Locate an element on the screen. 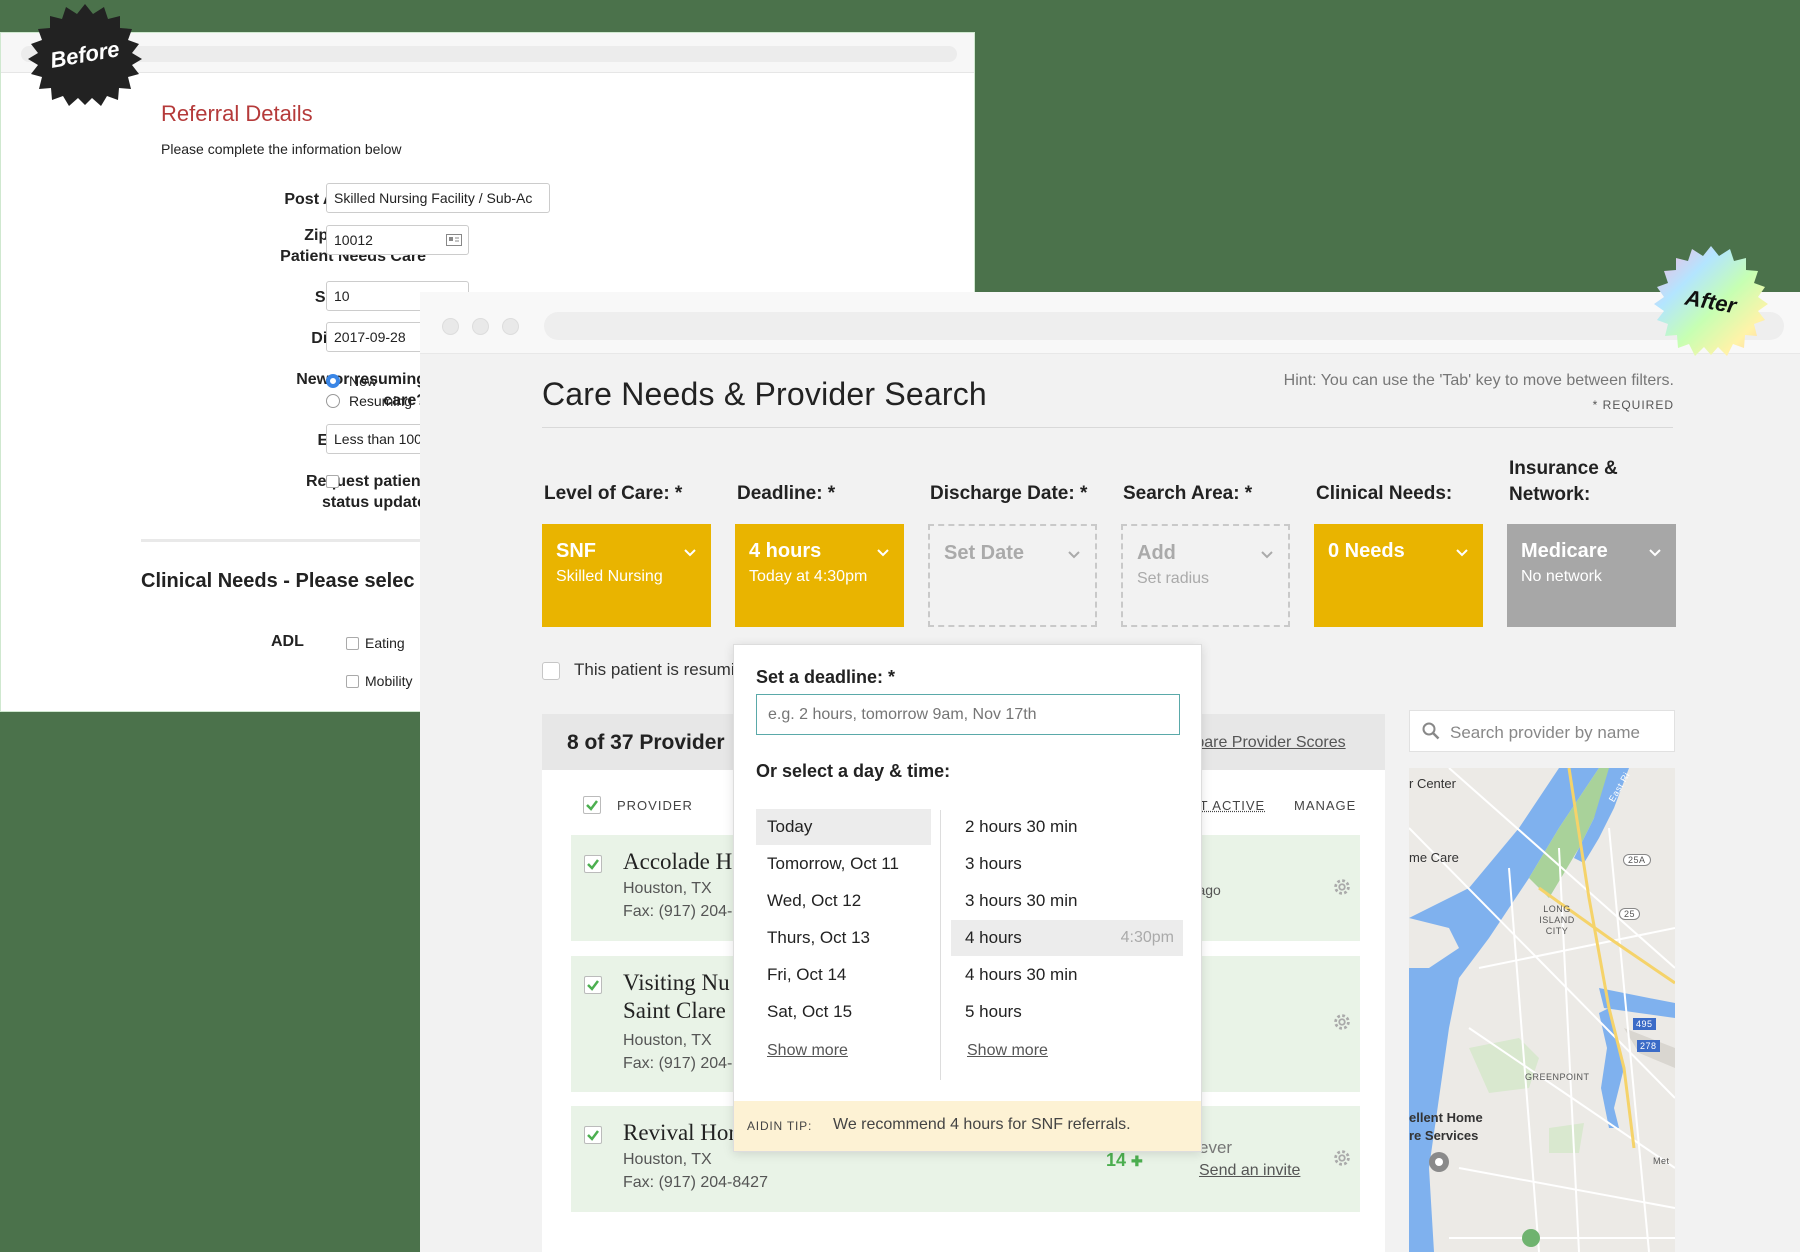 This screenshot has height=1252, width=1800. adl-eating-option: Eating is located at coordinates (375, 643).